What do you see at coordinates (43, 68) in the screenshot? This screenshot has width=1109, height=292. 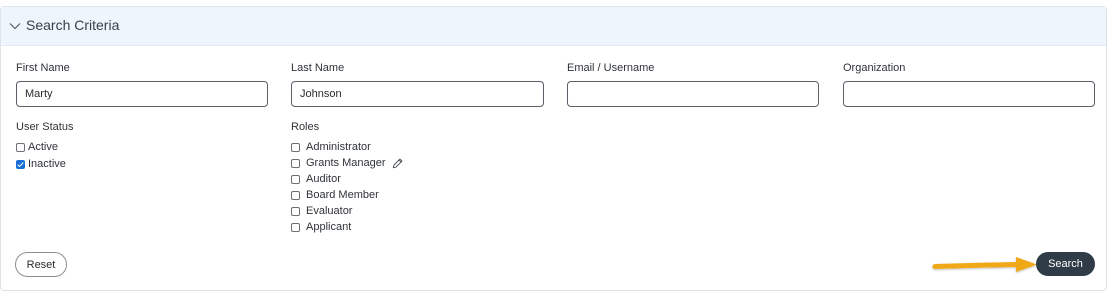 I see `first-name-label: First Name` at bounding box center [43, 68].